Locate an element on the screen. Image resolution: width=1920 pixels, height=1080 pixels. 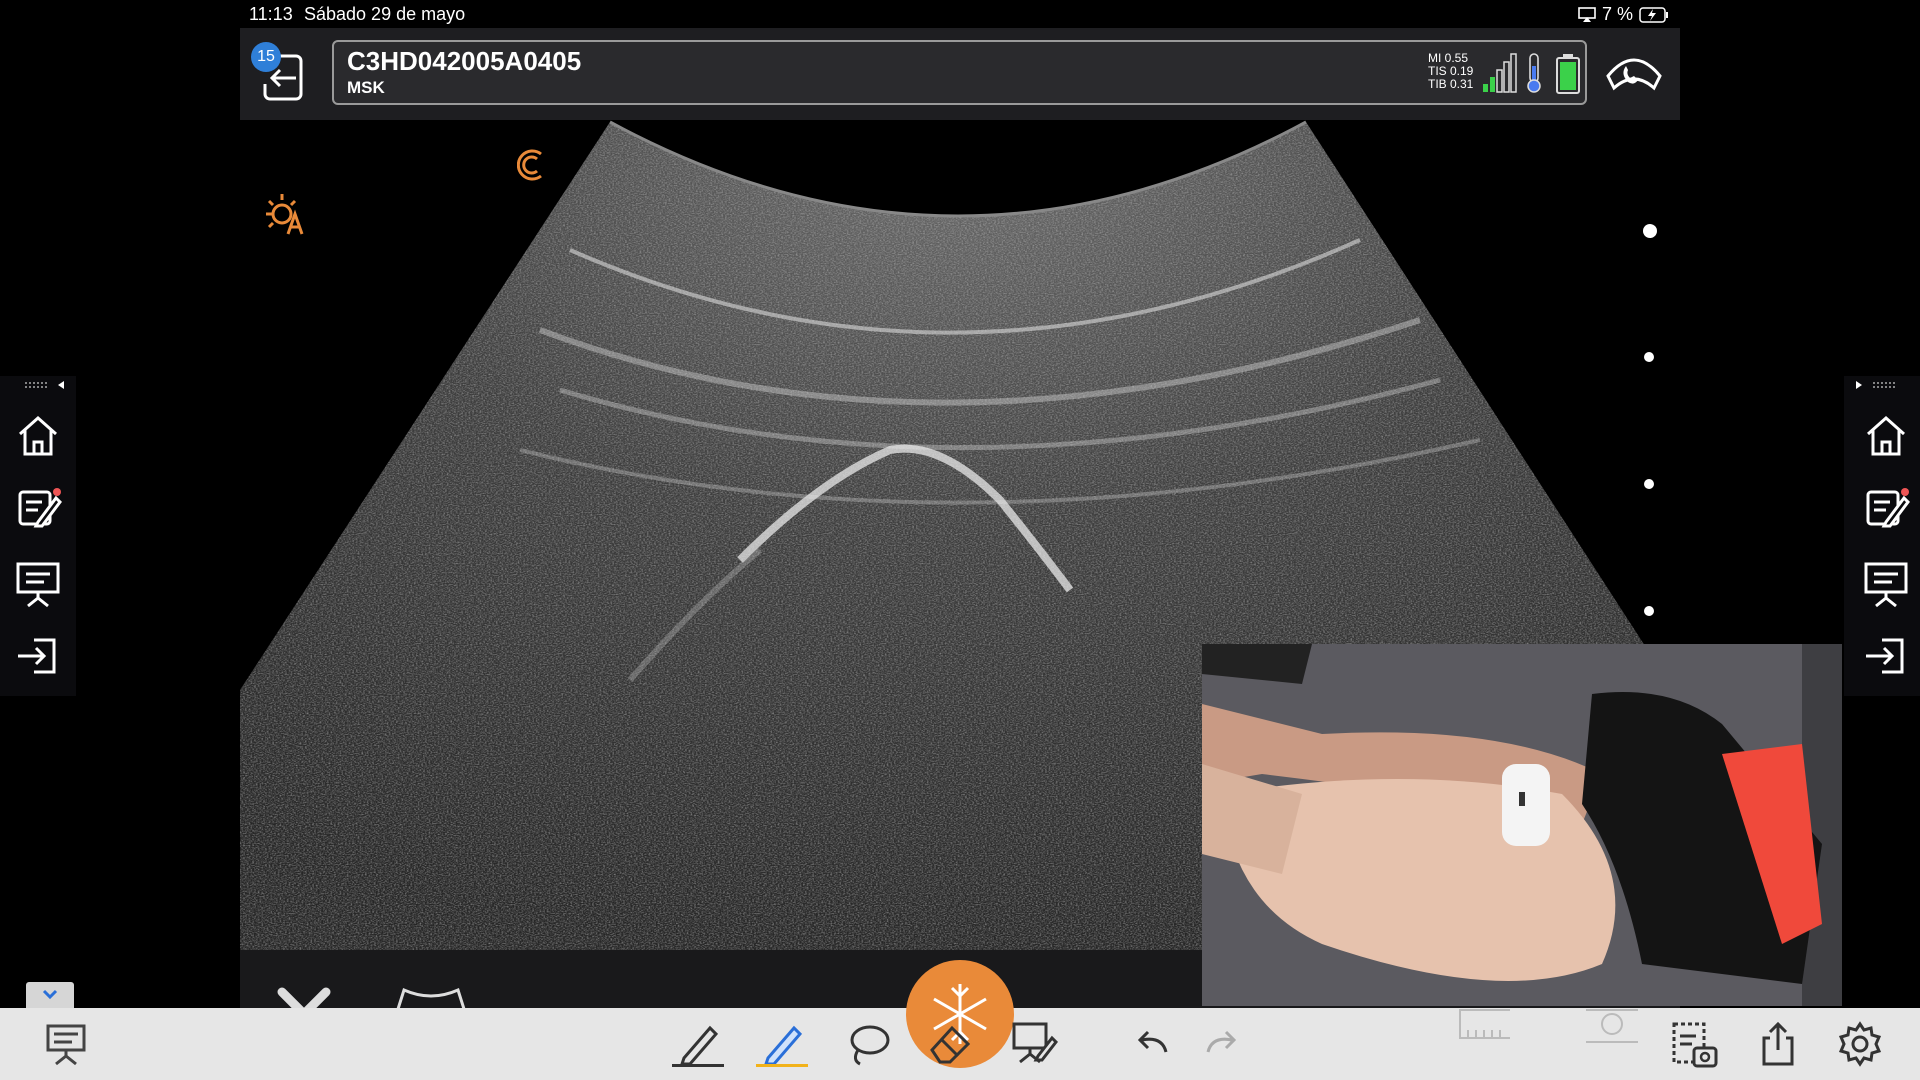
patient-id: C3HD042005A0405 is located at coordinates (464, 61).